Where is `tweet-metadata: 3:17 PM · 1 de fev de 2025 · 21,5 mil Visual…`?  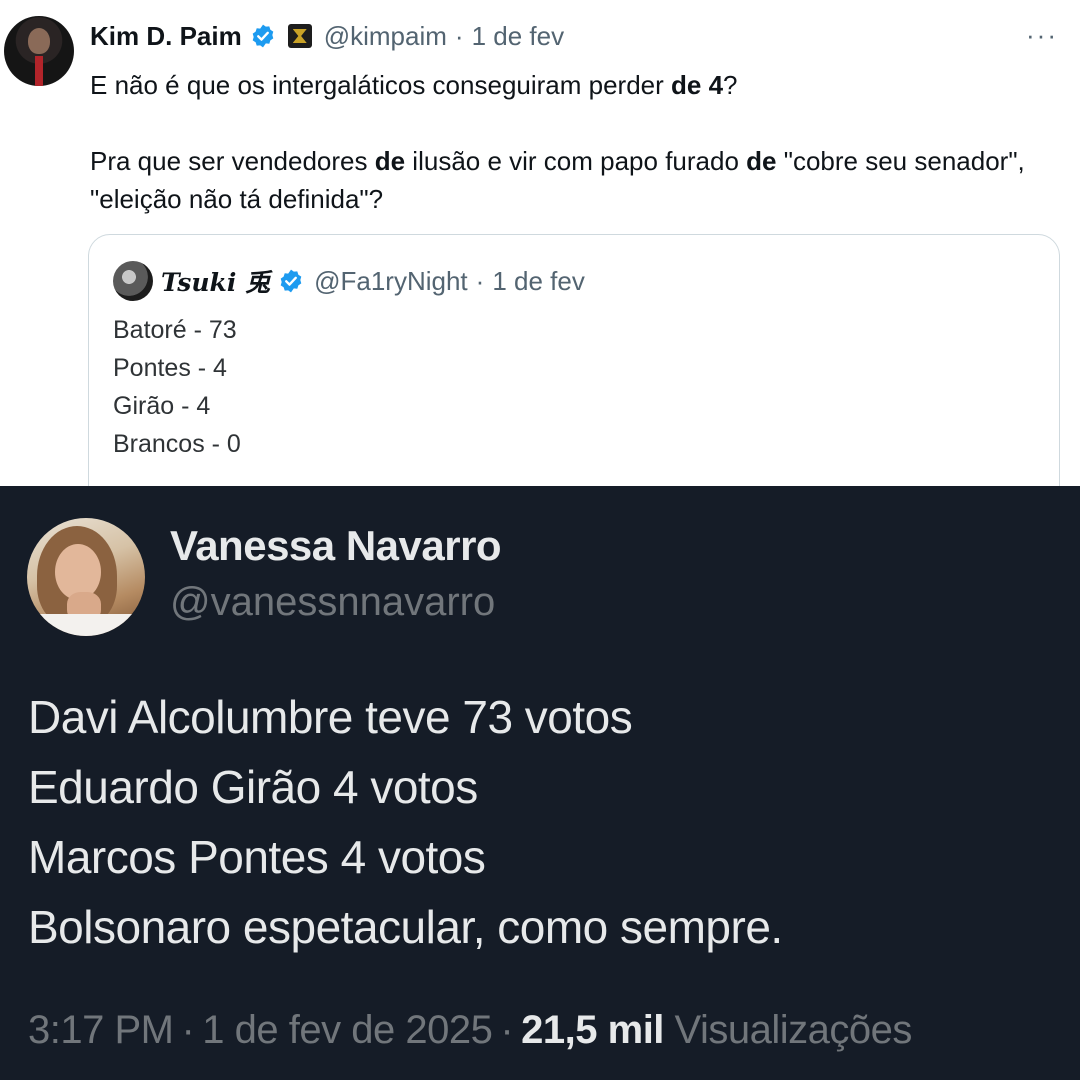
tweet-metadata: 3:17 PM · 1 de fev de 2025 · 21,5 mil Visual… is located at coordinates (470, 1030).